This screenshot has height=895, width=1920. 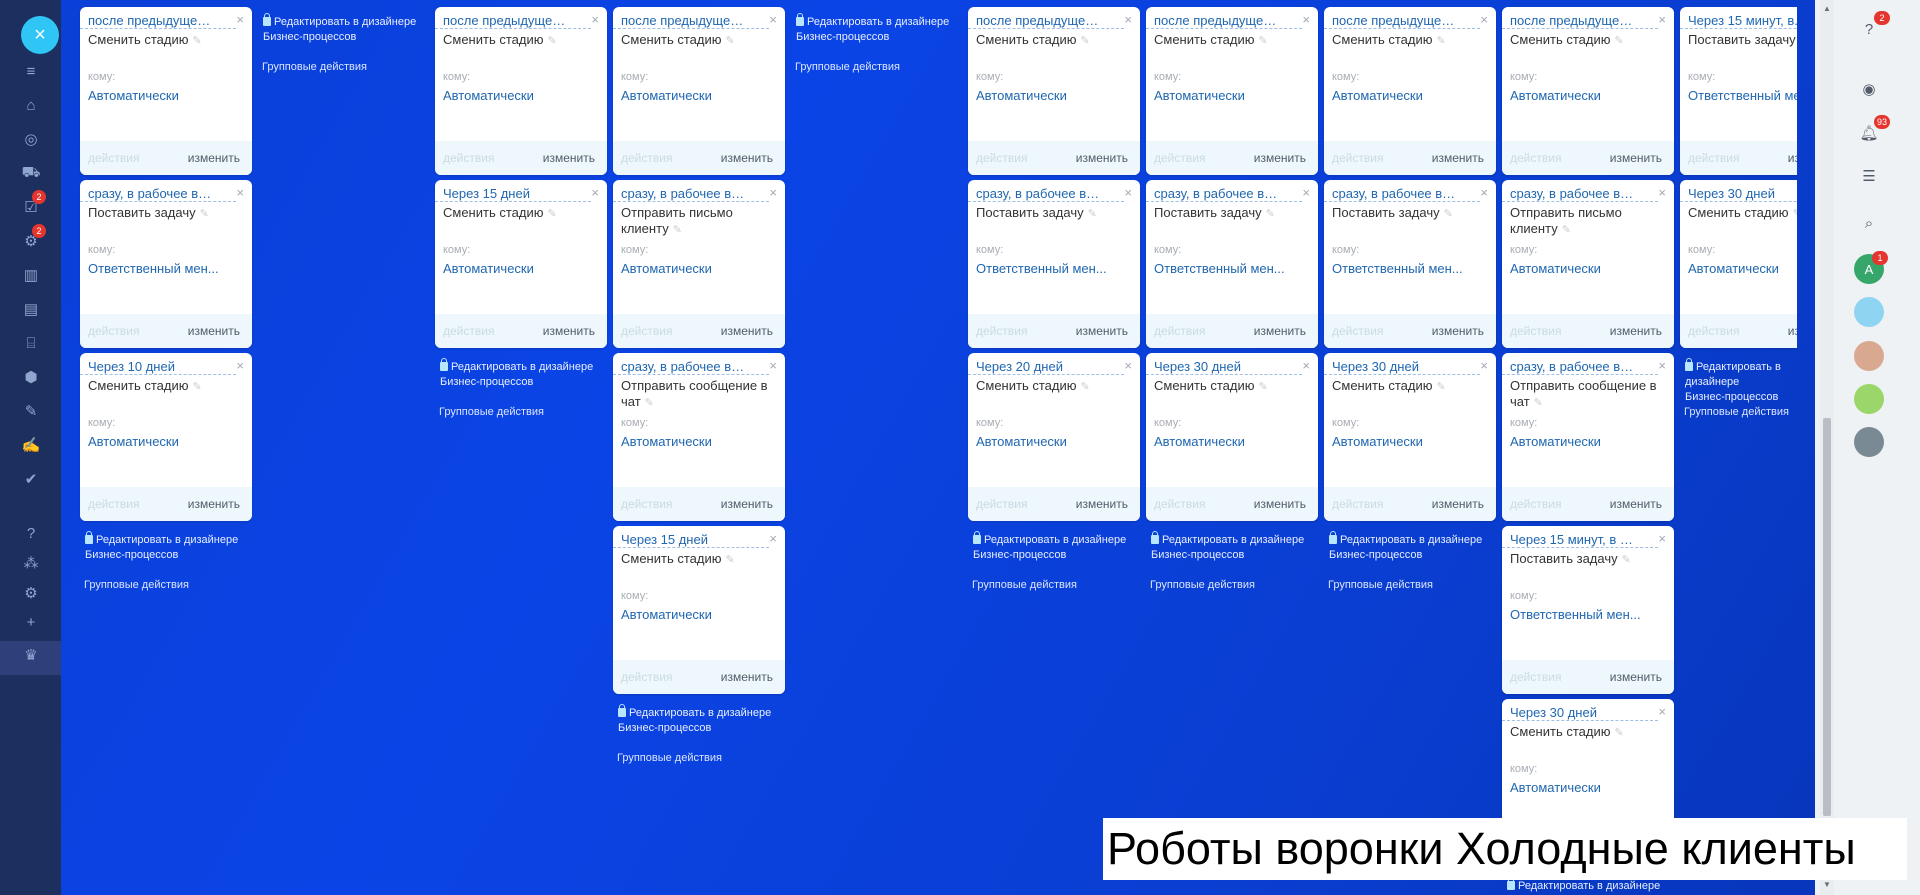 I want to click on sidebar-item-cart: ⛟, so click(x=31, y=173).